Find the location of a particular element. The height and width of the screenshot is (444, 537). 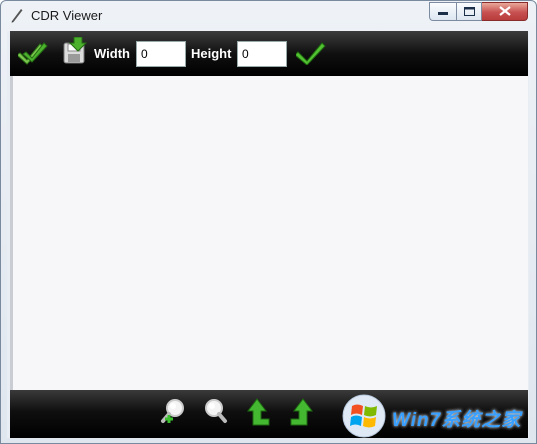

check-icon is located at coordinates (310, 54).